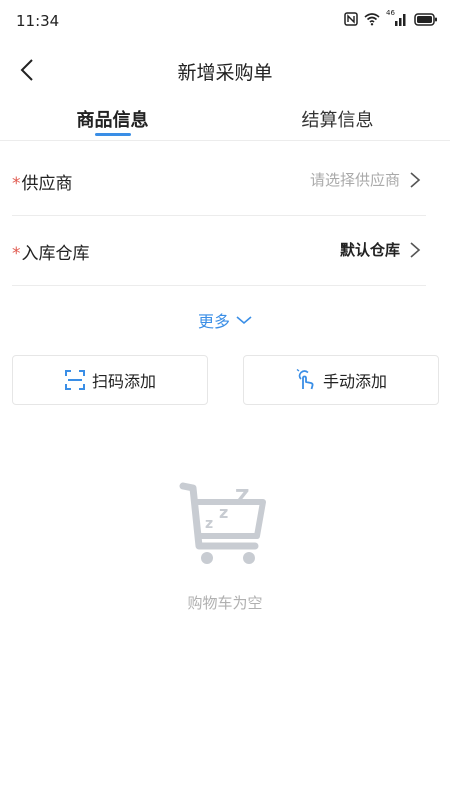 This screenshot has width=450, height=800. I want to click on chevron-down-icon, so click(244, 320).